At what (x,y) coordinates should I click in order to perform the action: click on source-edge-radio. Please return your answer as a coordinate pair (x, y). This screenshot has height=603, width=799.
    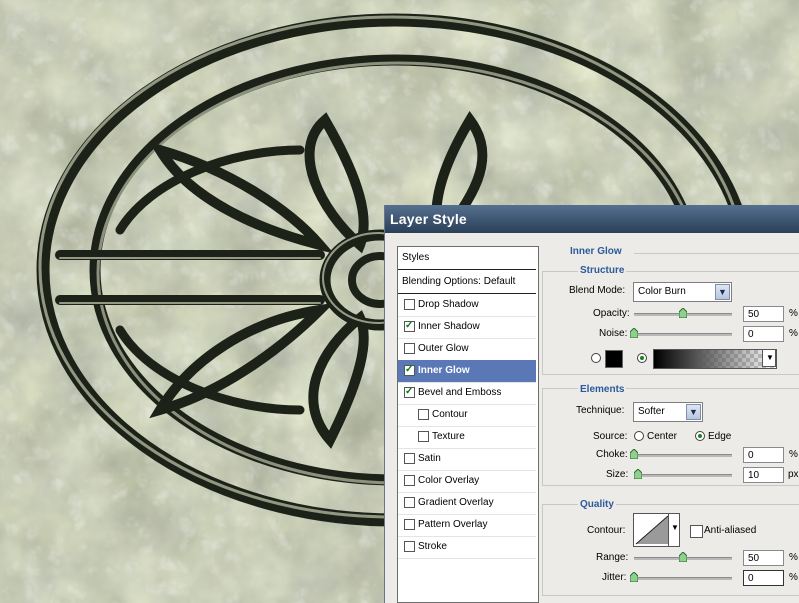
    Looking at the image, I should click on (700, 436).